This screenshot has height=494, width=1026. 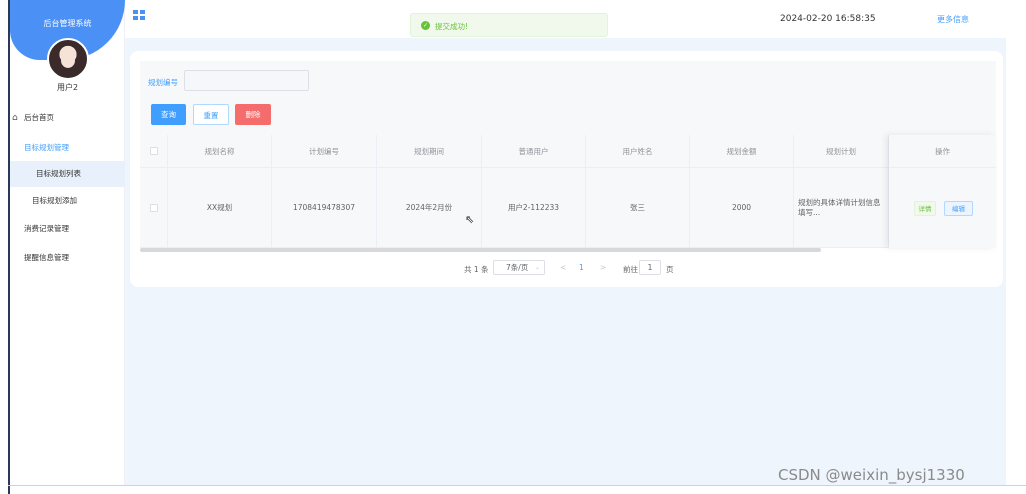 I want to click on edit-button: 编辑, so click(x=958, y=208).